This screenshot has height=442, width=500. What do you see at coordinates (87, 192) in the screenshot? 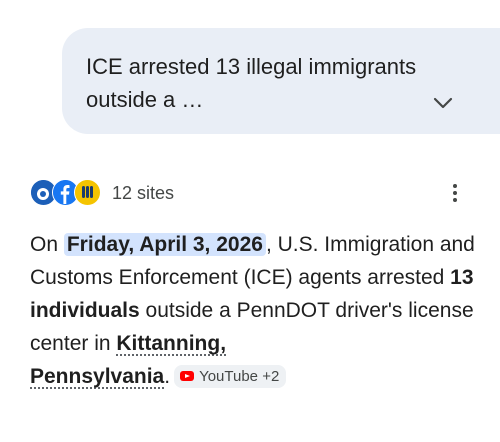
I see `pbs-icon` at bounding box center [87, 192].